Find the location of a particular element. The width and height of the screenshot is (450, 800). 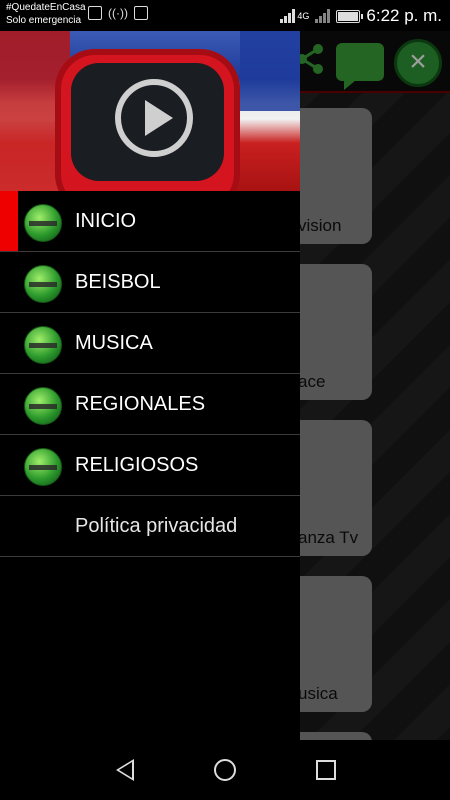

menu-item-inicio: INICIO is located at coordinates (150, 221).